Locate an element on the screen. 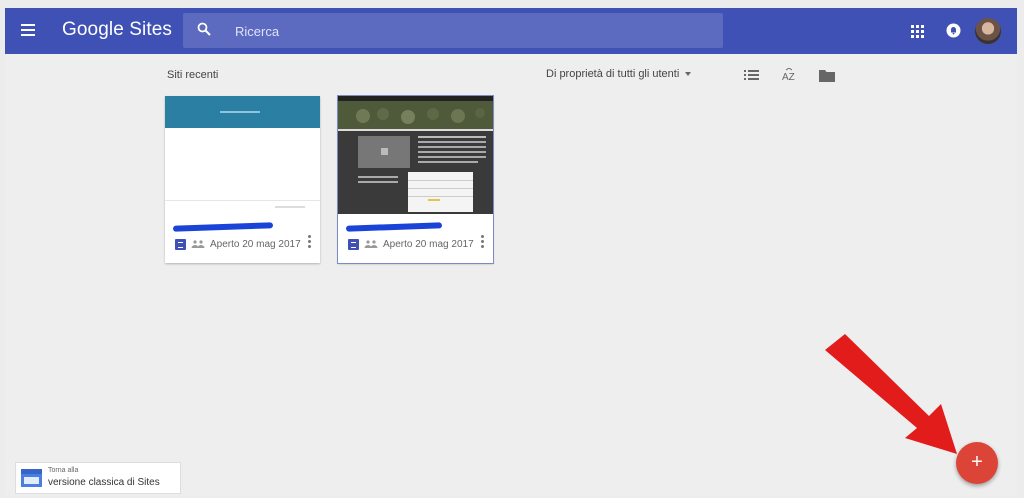 The width and height of the screenshot is (1024, 498). classic-link-caption: Torna alla is located at coordinates (63, 470).